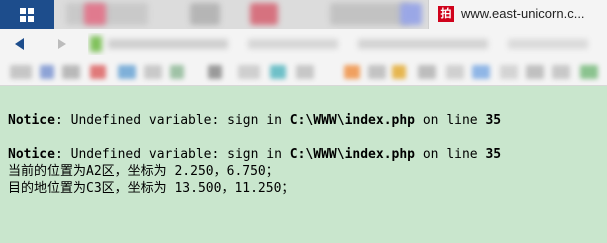 This screenshot has height=243, width=607. Describe the element at coordinates (20, 44) in the screenshot. I see `back-arrow-icon` at that location.